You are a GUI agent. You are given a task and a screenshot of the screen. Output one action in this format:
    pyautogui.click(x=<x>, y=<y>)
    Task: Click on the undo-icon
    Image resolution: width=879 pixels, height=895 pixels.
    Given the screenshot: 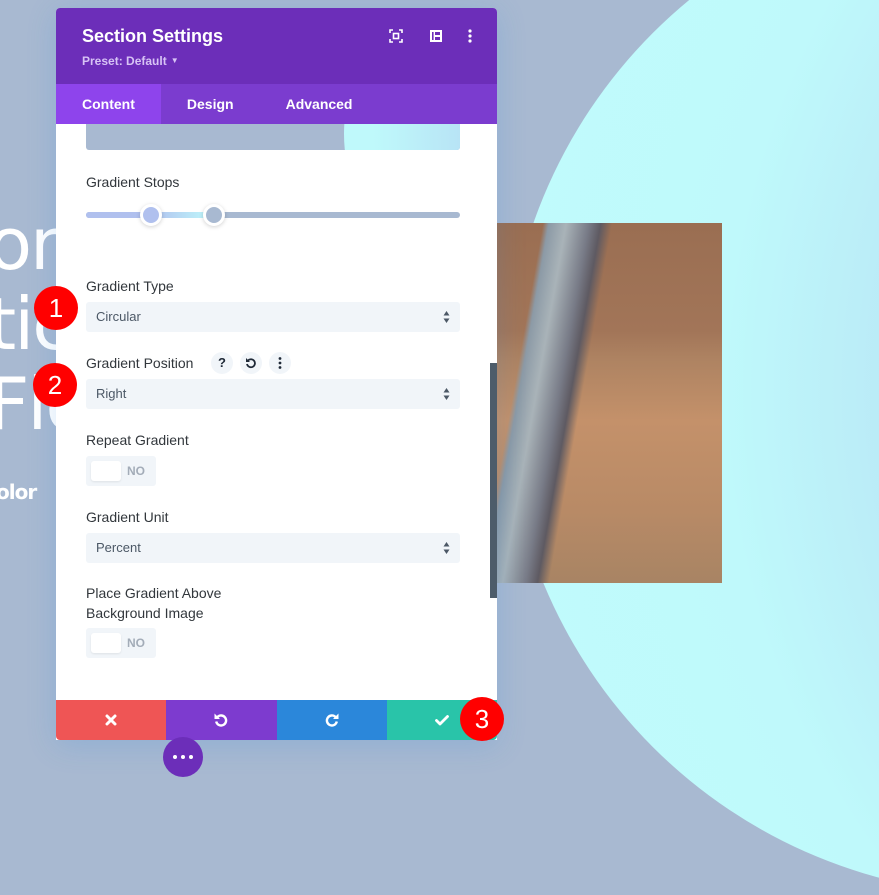 What is the action you would take?
    pyautogui.click(x=221, y=720)
    